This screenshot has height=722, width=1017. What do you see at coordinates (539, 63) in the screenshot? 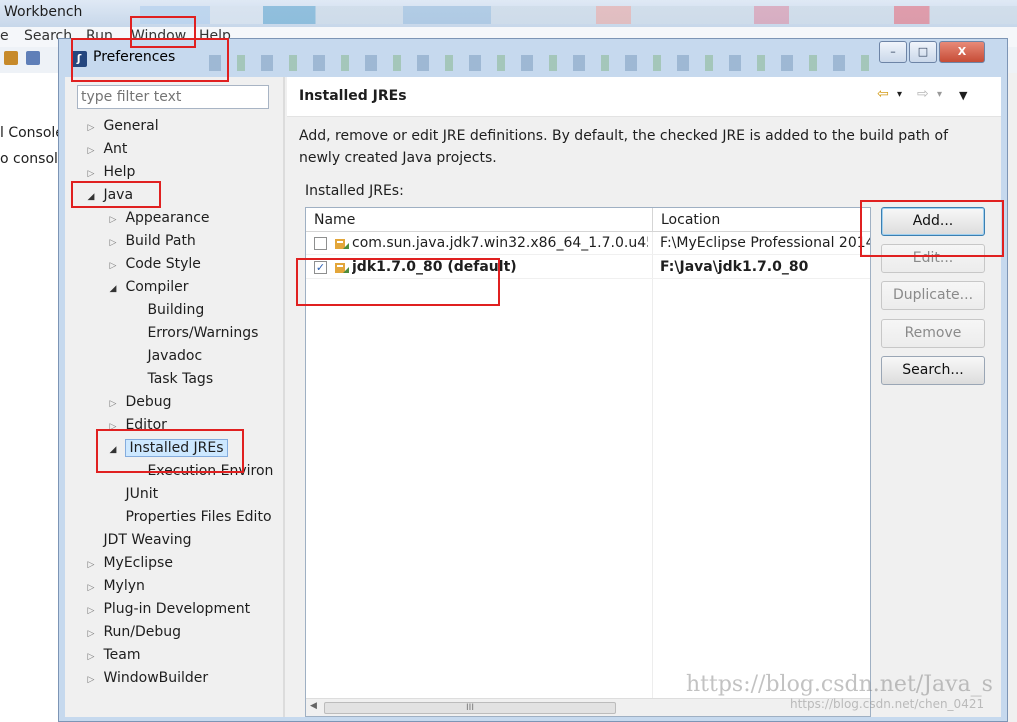
I see `dialog-titlebar-blur` at bounding box center [539, 63].